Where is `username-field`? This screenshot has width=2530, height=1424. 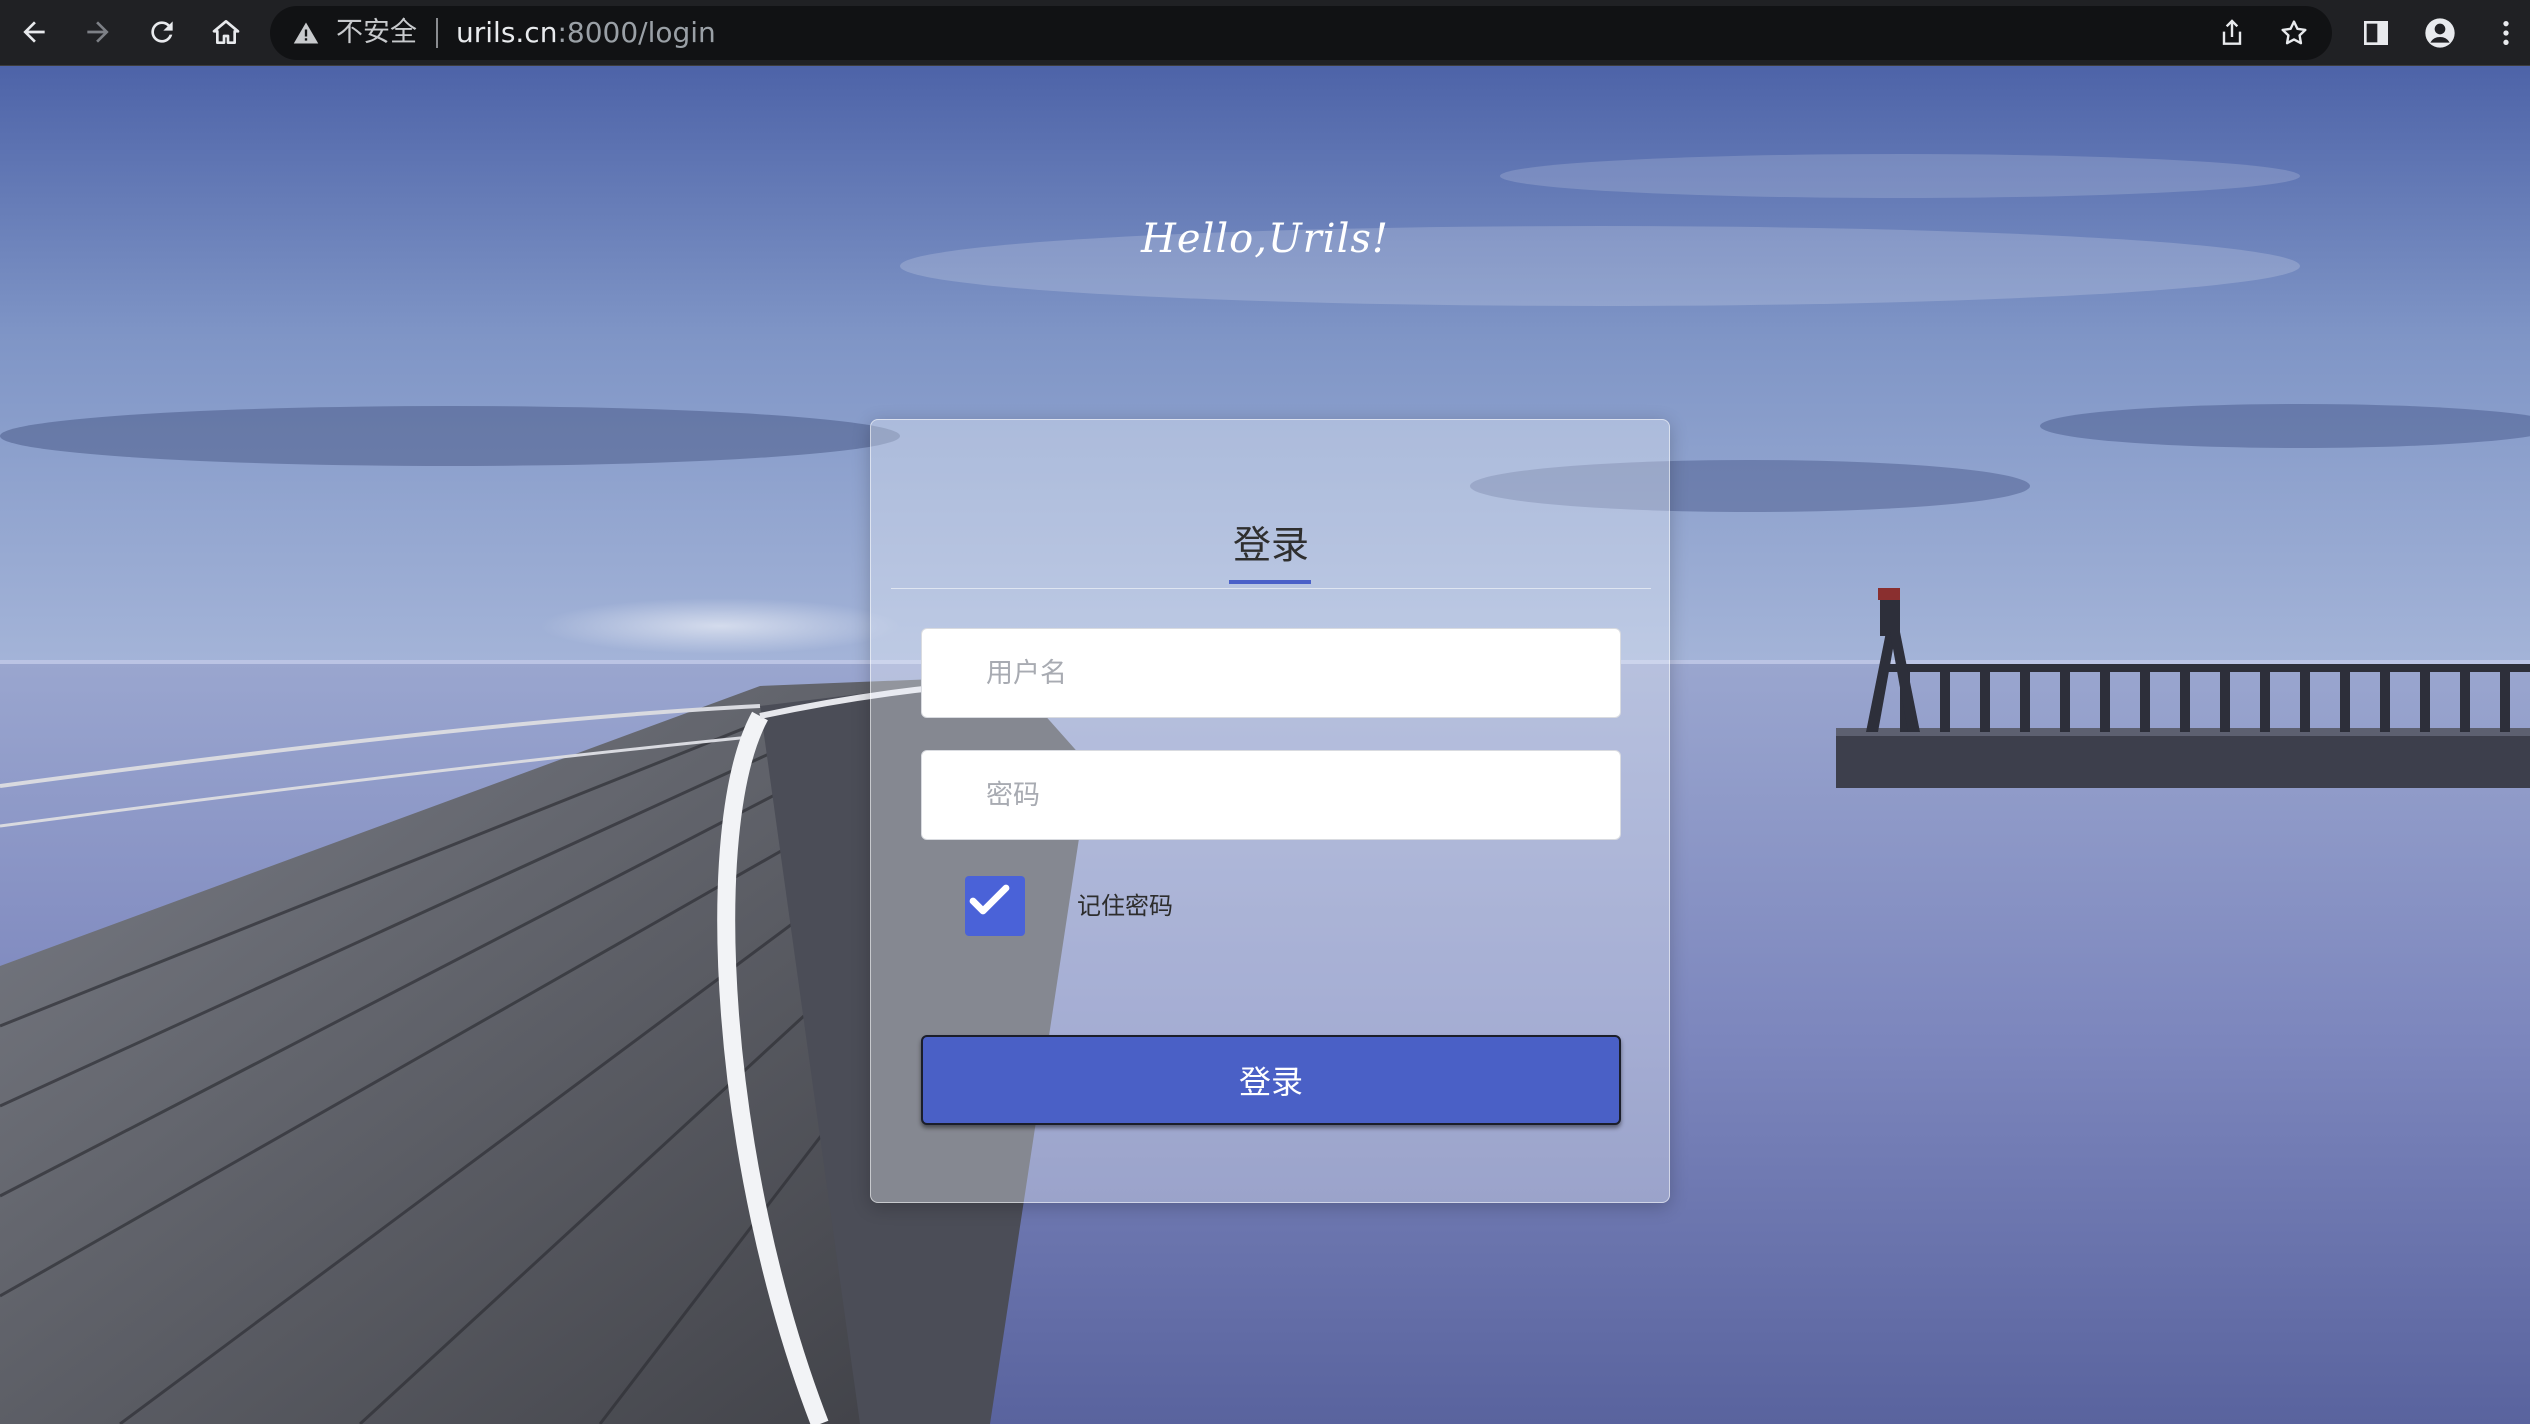 username-field is located at coordinates (1271, 673).